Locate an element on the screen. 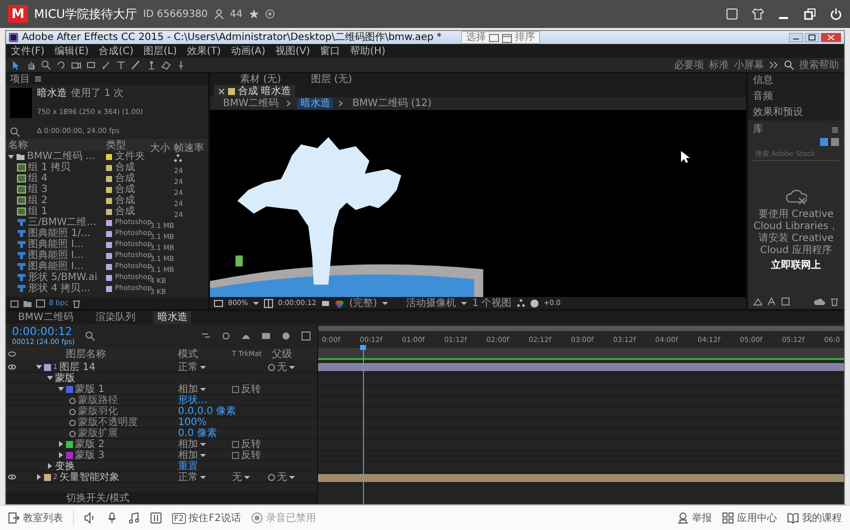 This screenshot has height=530, width=850. calendar-icon is located at coordinates (507, 37).